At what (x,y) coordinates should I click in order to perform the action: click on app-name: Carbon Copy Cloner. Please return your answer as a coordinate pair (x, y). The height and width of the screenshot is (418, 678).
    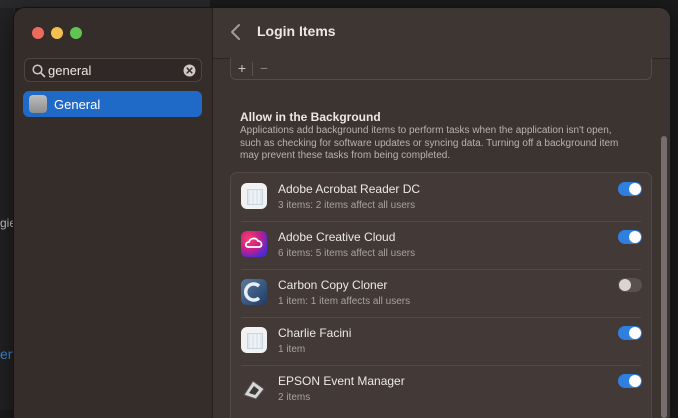
    Looking at the image, I should click on (333, 285).